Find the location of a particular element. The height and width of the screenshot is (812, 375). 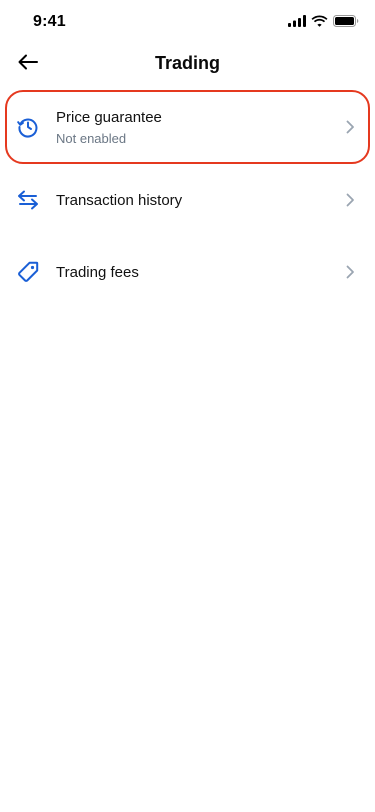

menu-item-label: Transaction history is located at coordinates (119, 200).